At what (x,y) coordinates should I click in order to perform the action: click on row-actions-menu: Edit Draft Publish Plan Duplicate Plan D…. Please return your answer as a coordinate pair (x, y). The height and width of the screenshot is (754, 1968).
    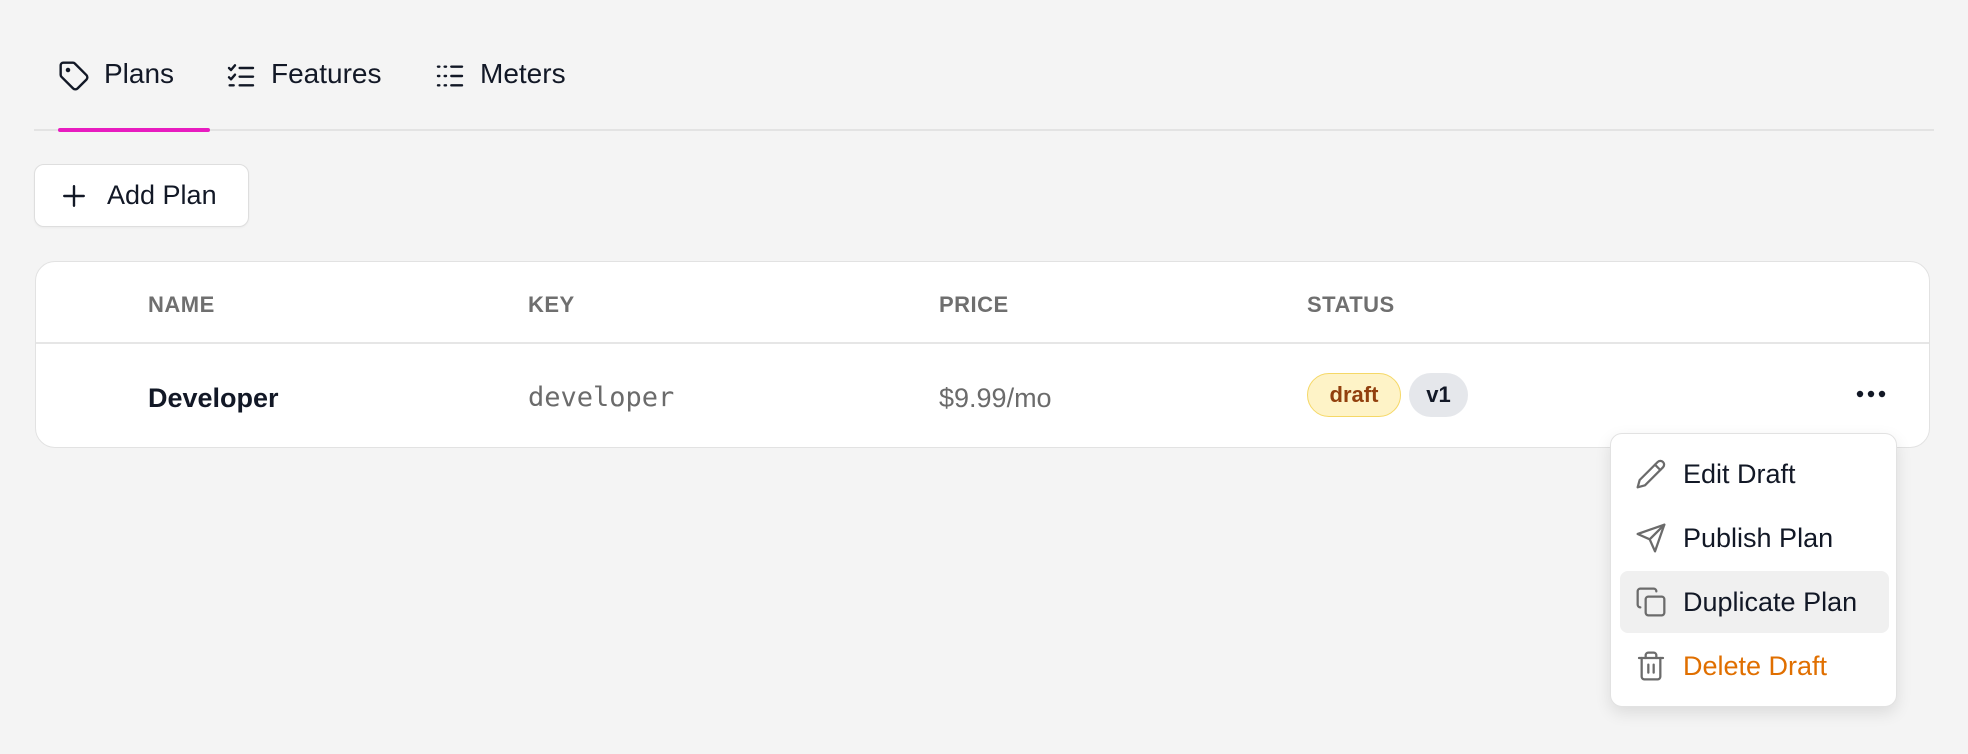
    Looking at the image, I should click on (1753, 570).